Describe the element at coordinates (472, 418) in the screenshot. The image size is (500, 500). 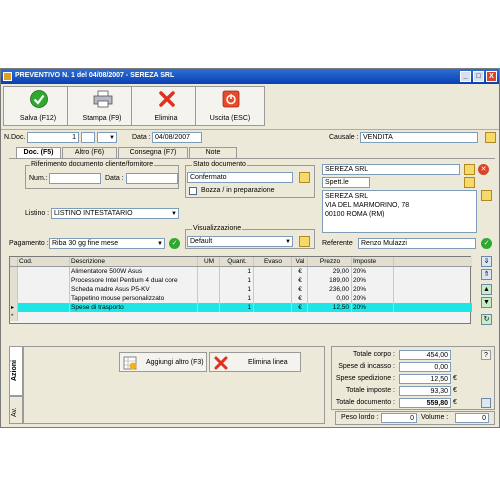
I see `volume-value: 0` at that location.